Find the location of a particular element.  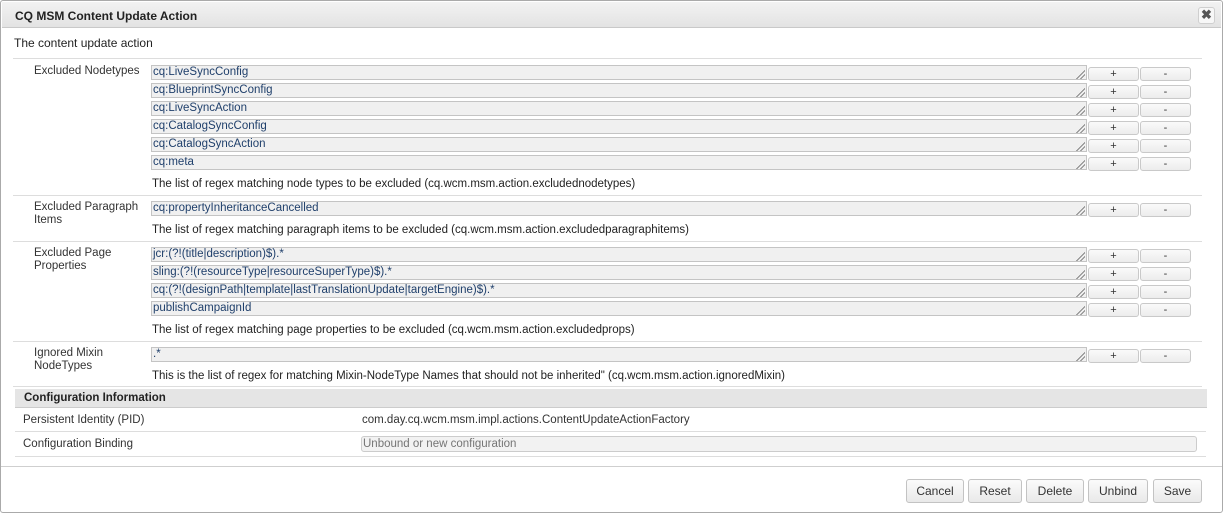

ignored-mixin-nodetypes-row: .* + - is located at coordinates (672, 355).